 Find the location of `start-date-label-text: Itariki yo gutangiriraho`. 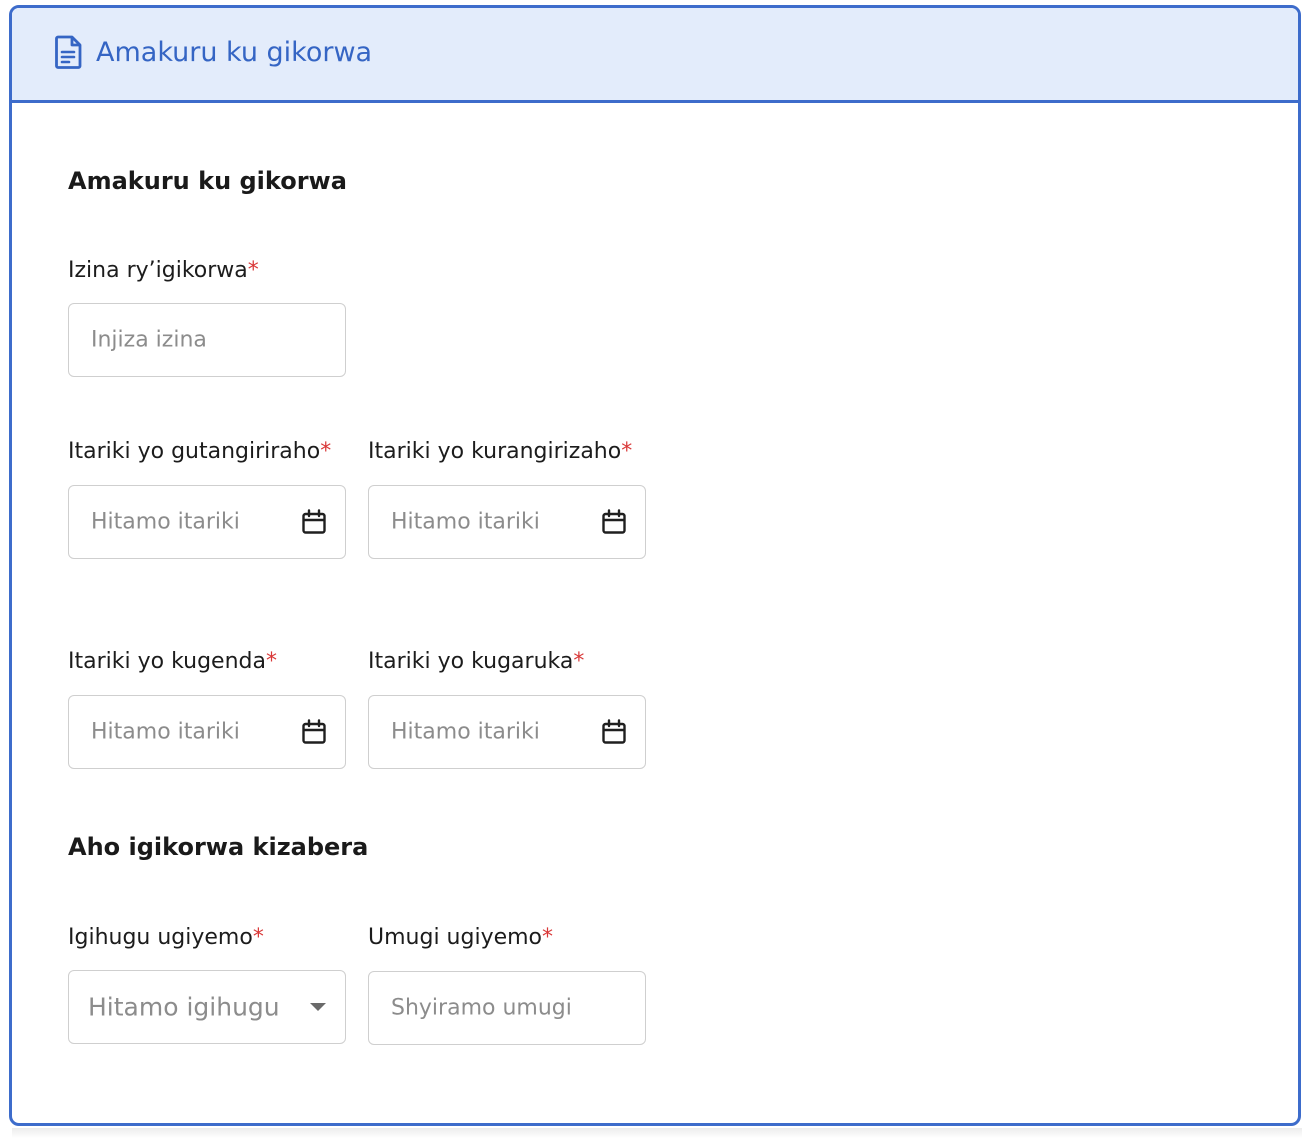

start-date-label-text: Itariki yo gutangiriraho is located at coordinates (194, 451).